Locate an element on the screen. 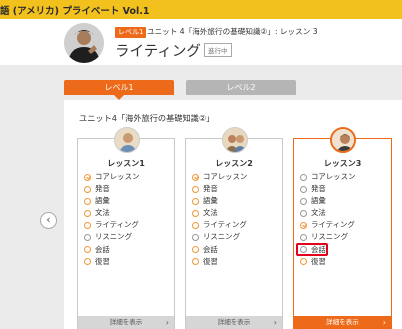 Image resolution: width=402 pixels, height=329 pixels. lesson-title: レッスン3 is located at coordinates (342, 163).